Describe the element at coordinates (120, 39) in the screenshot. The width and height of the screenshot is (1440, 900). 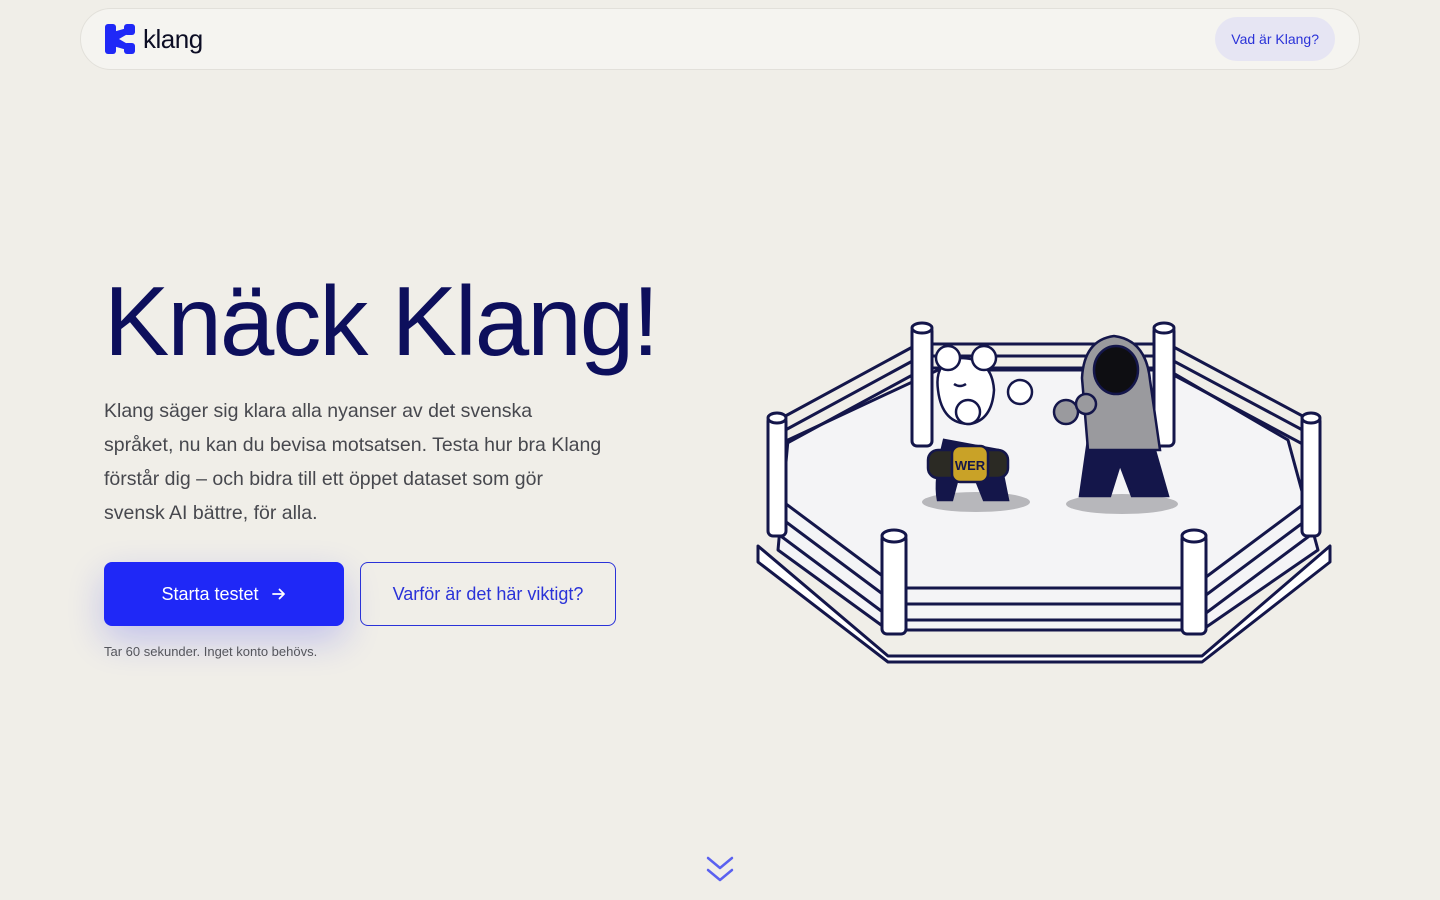
I see `klang-logo-icon` at that location.